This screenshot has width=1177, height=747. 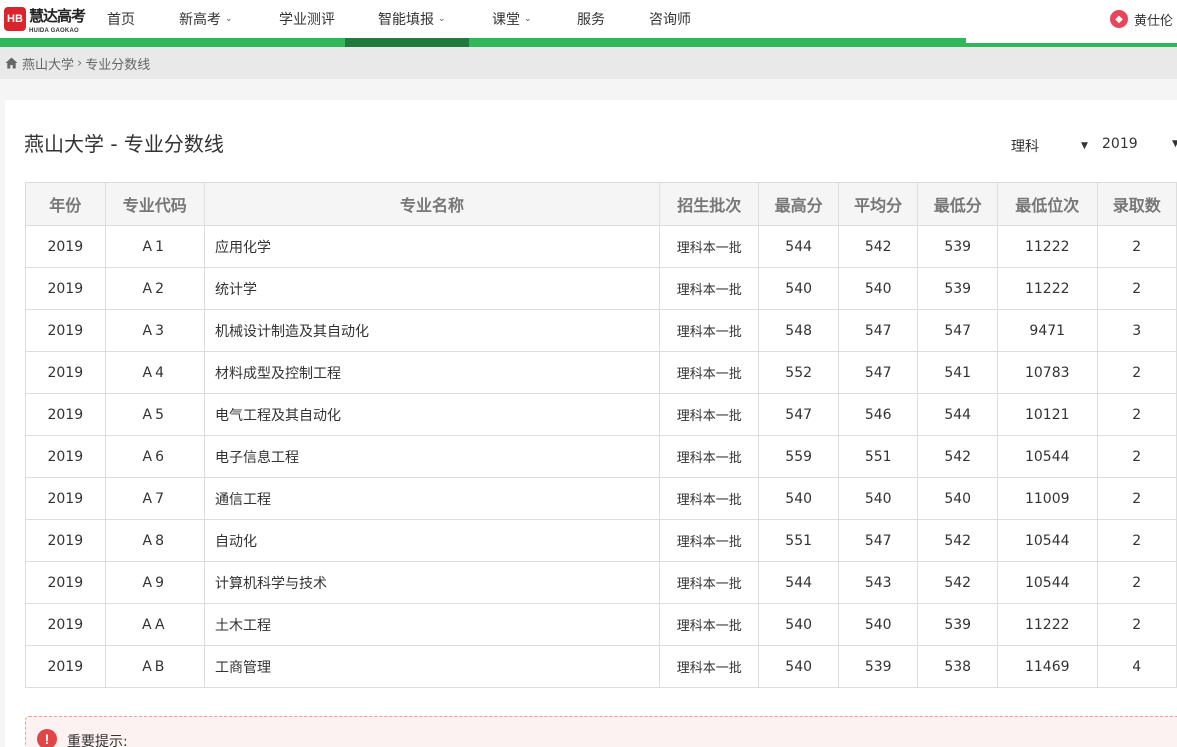 What do you see at coordinates (54, 30) in the screenshot?
I see `logo-subtitle: HUIDA GAOKAO` at bounding box center [54, 30].